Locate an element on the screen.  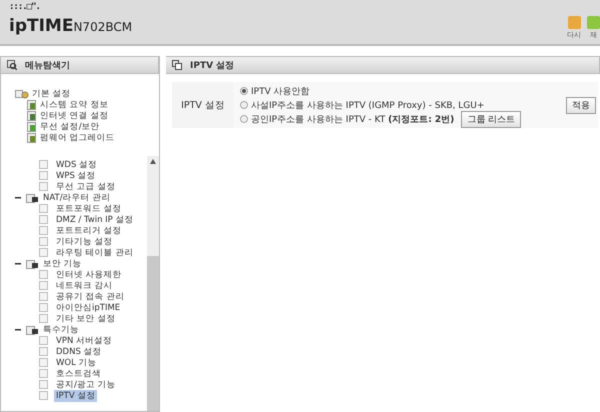
menu-group: 보안 기능 is located at coordinates (62, 264).